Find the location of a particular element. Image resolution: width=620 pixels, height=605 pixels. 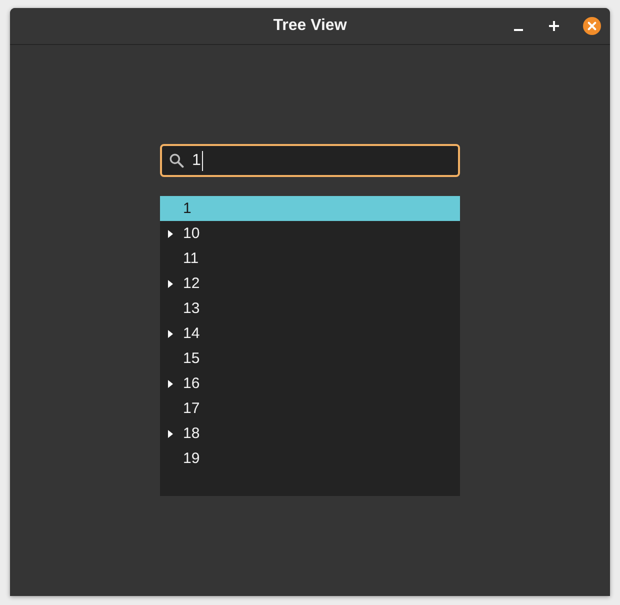

tree-row: 1 is located at coordinates (310, 208).